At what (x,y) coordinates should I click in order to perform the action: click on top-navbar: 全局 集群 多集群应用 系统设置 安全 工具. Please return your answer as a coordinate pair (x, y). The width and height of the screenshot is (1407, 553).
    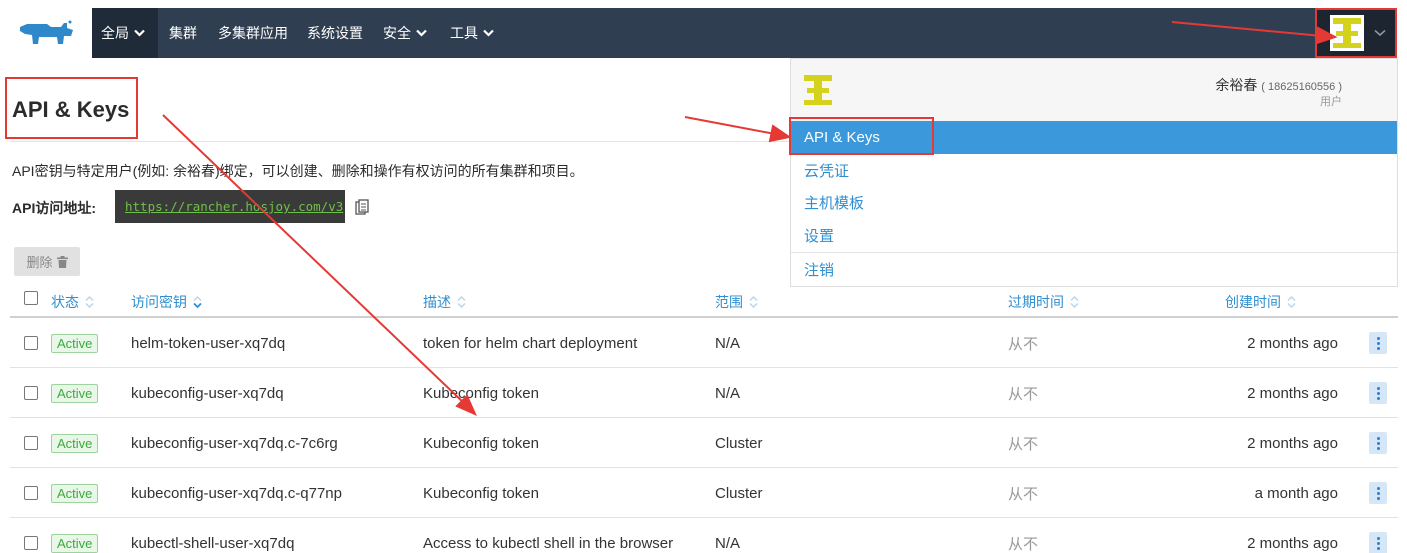
    Looking at the image, I should click on (698, 33).